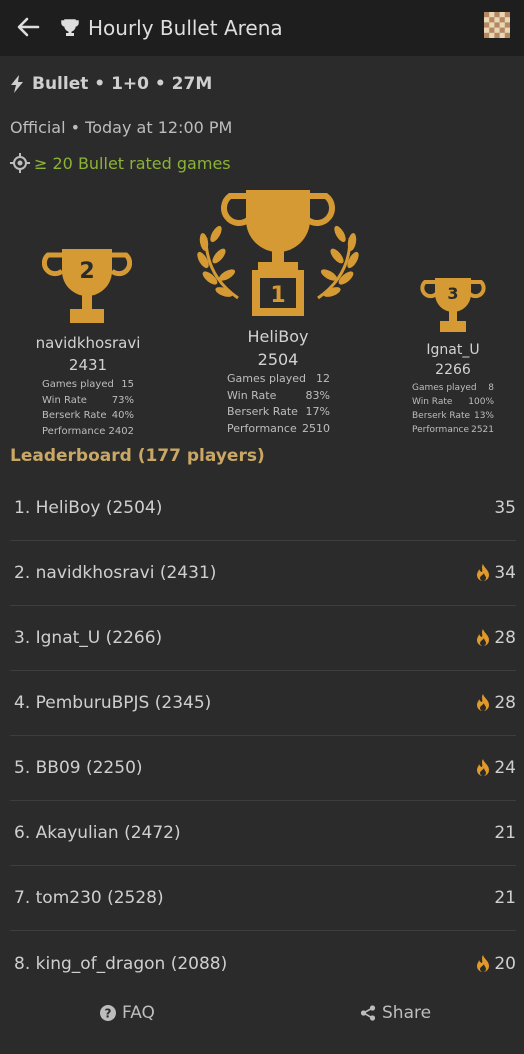 This screenshot has height=1054, width=524. I want to click on stat-value-performance: 2521, so click(482, 430).